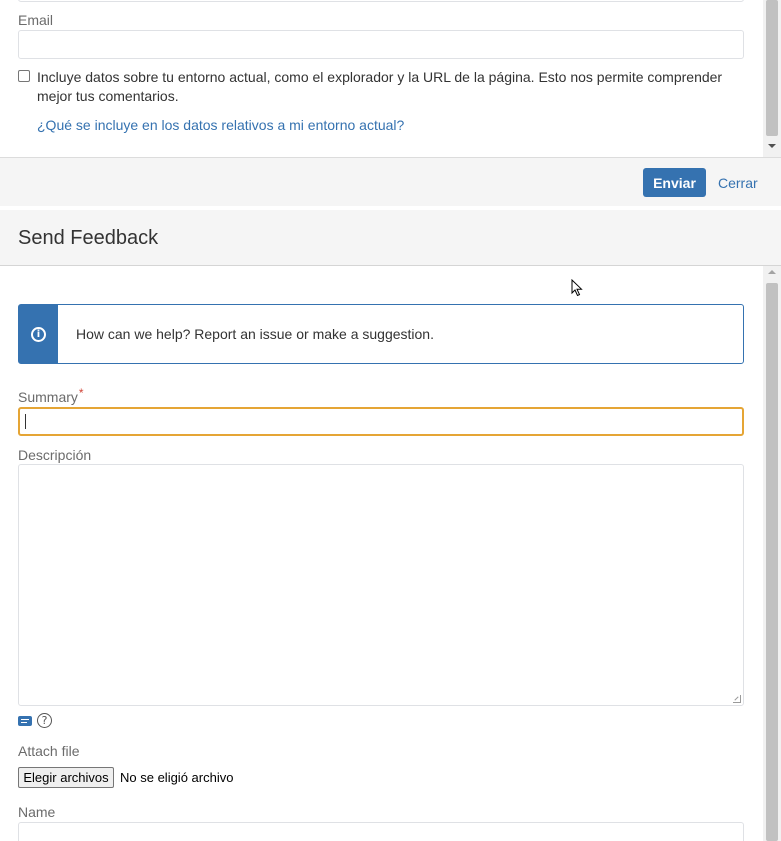 Image resolution: width=781 pixels, height=841 pixels. I want to click on cerrar-button: Cerrar, so click(738, 183).